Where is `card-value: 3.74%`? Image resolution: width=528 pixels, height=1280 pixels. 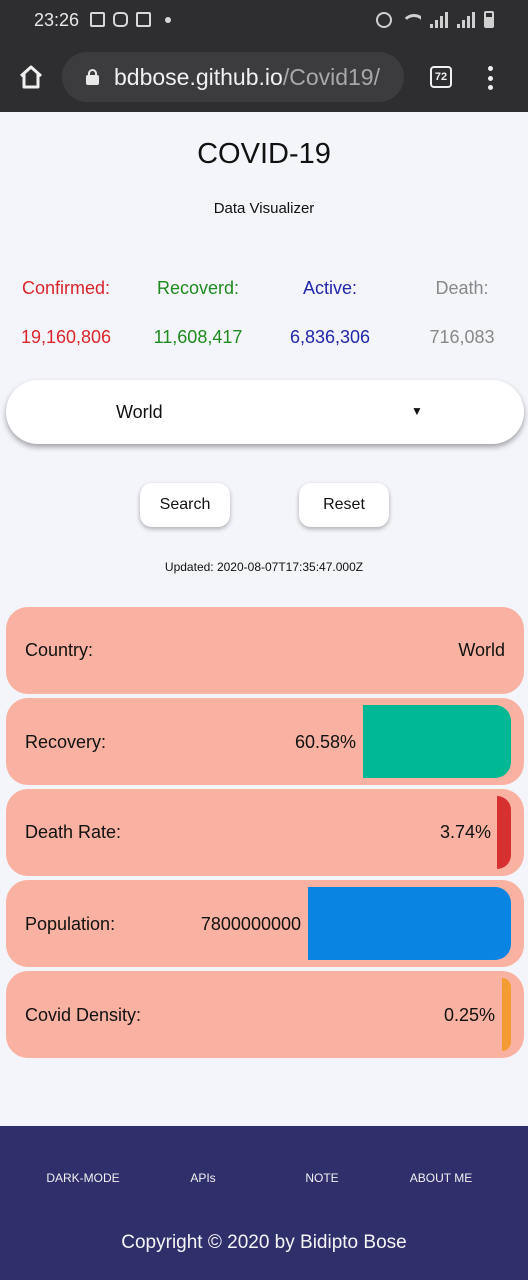
card-value: 3.74% is located at coordinates (465, 832).